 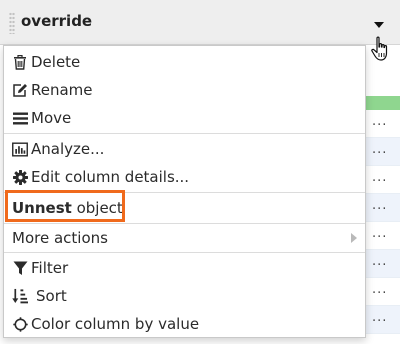 I want to click on sort-icon, so click(x=20, y=296).